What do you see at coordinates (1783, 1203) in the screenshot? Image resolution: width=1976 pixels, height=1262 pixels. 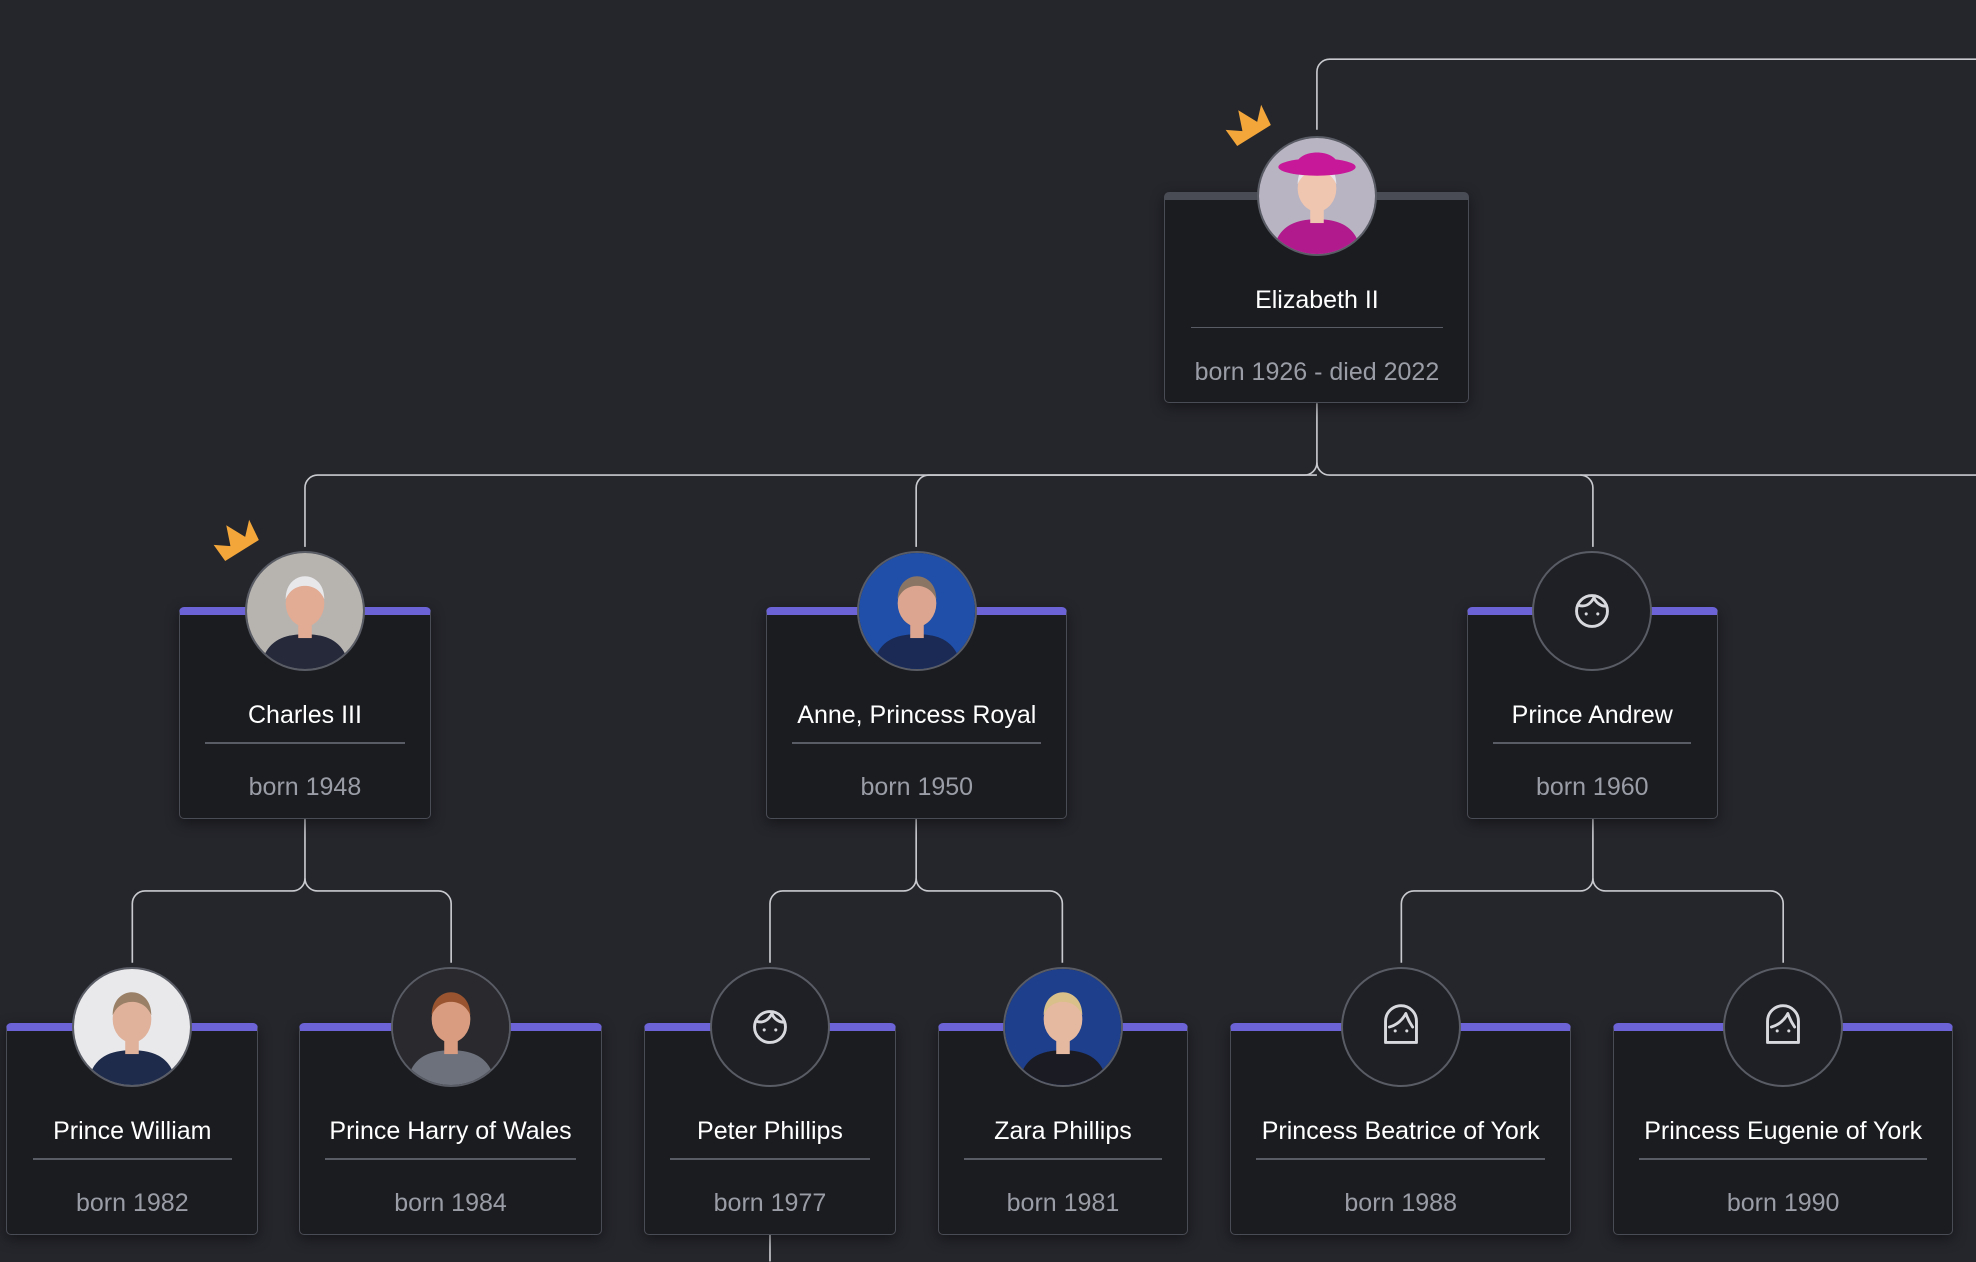 I see `person-dates: born 1990` at bounding box center [1783, 1203].